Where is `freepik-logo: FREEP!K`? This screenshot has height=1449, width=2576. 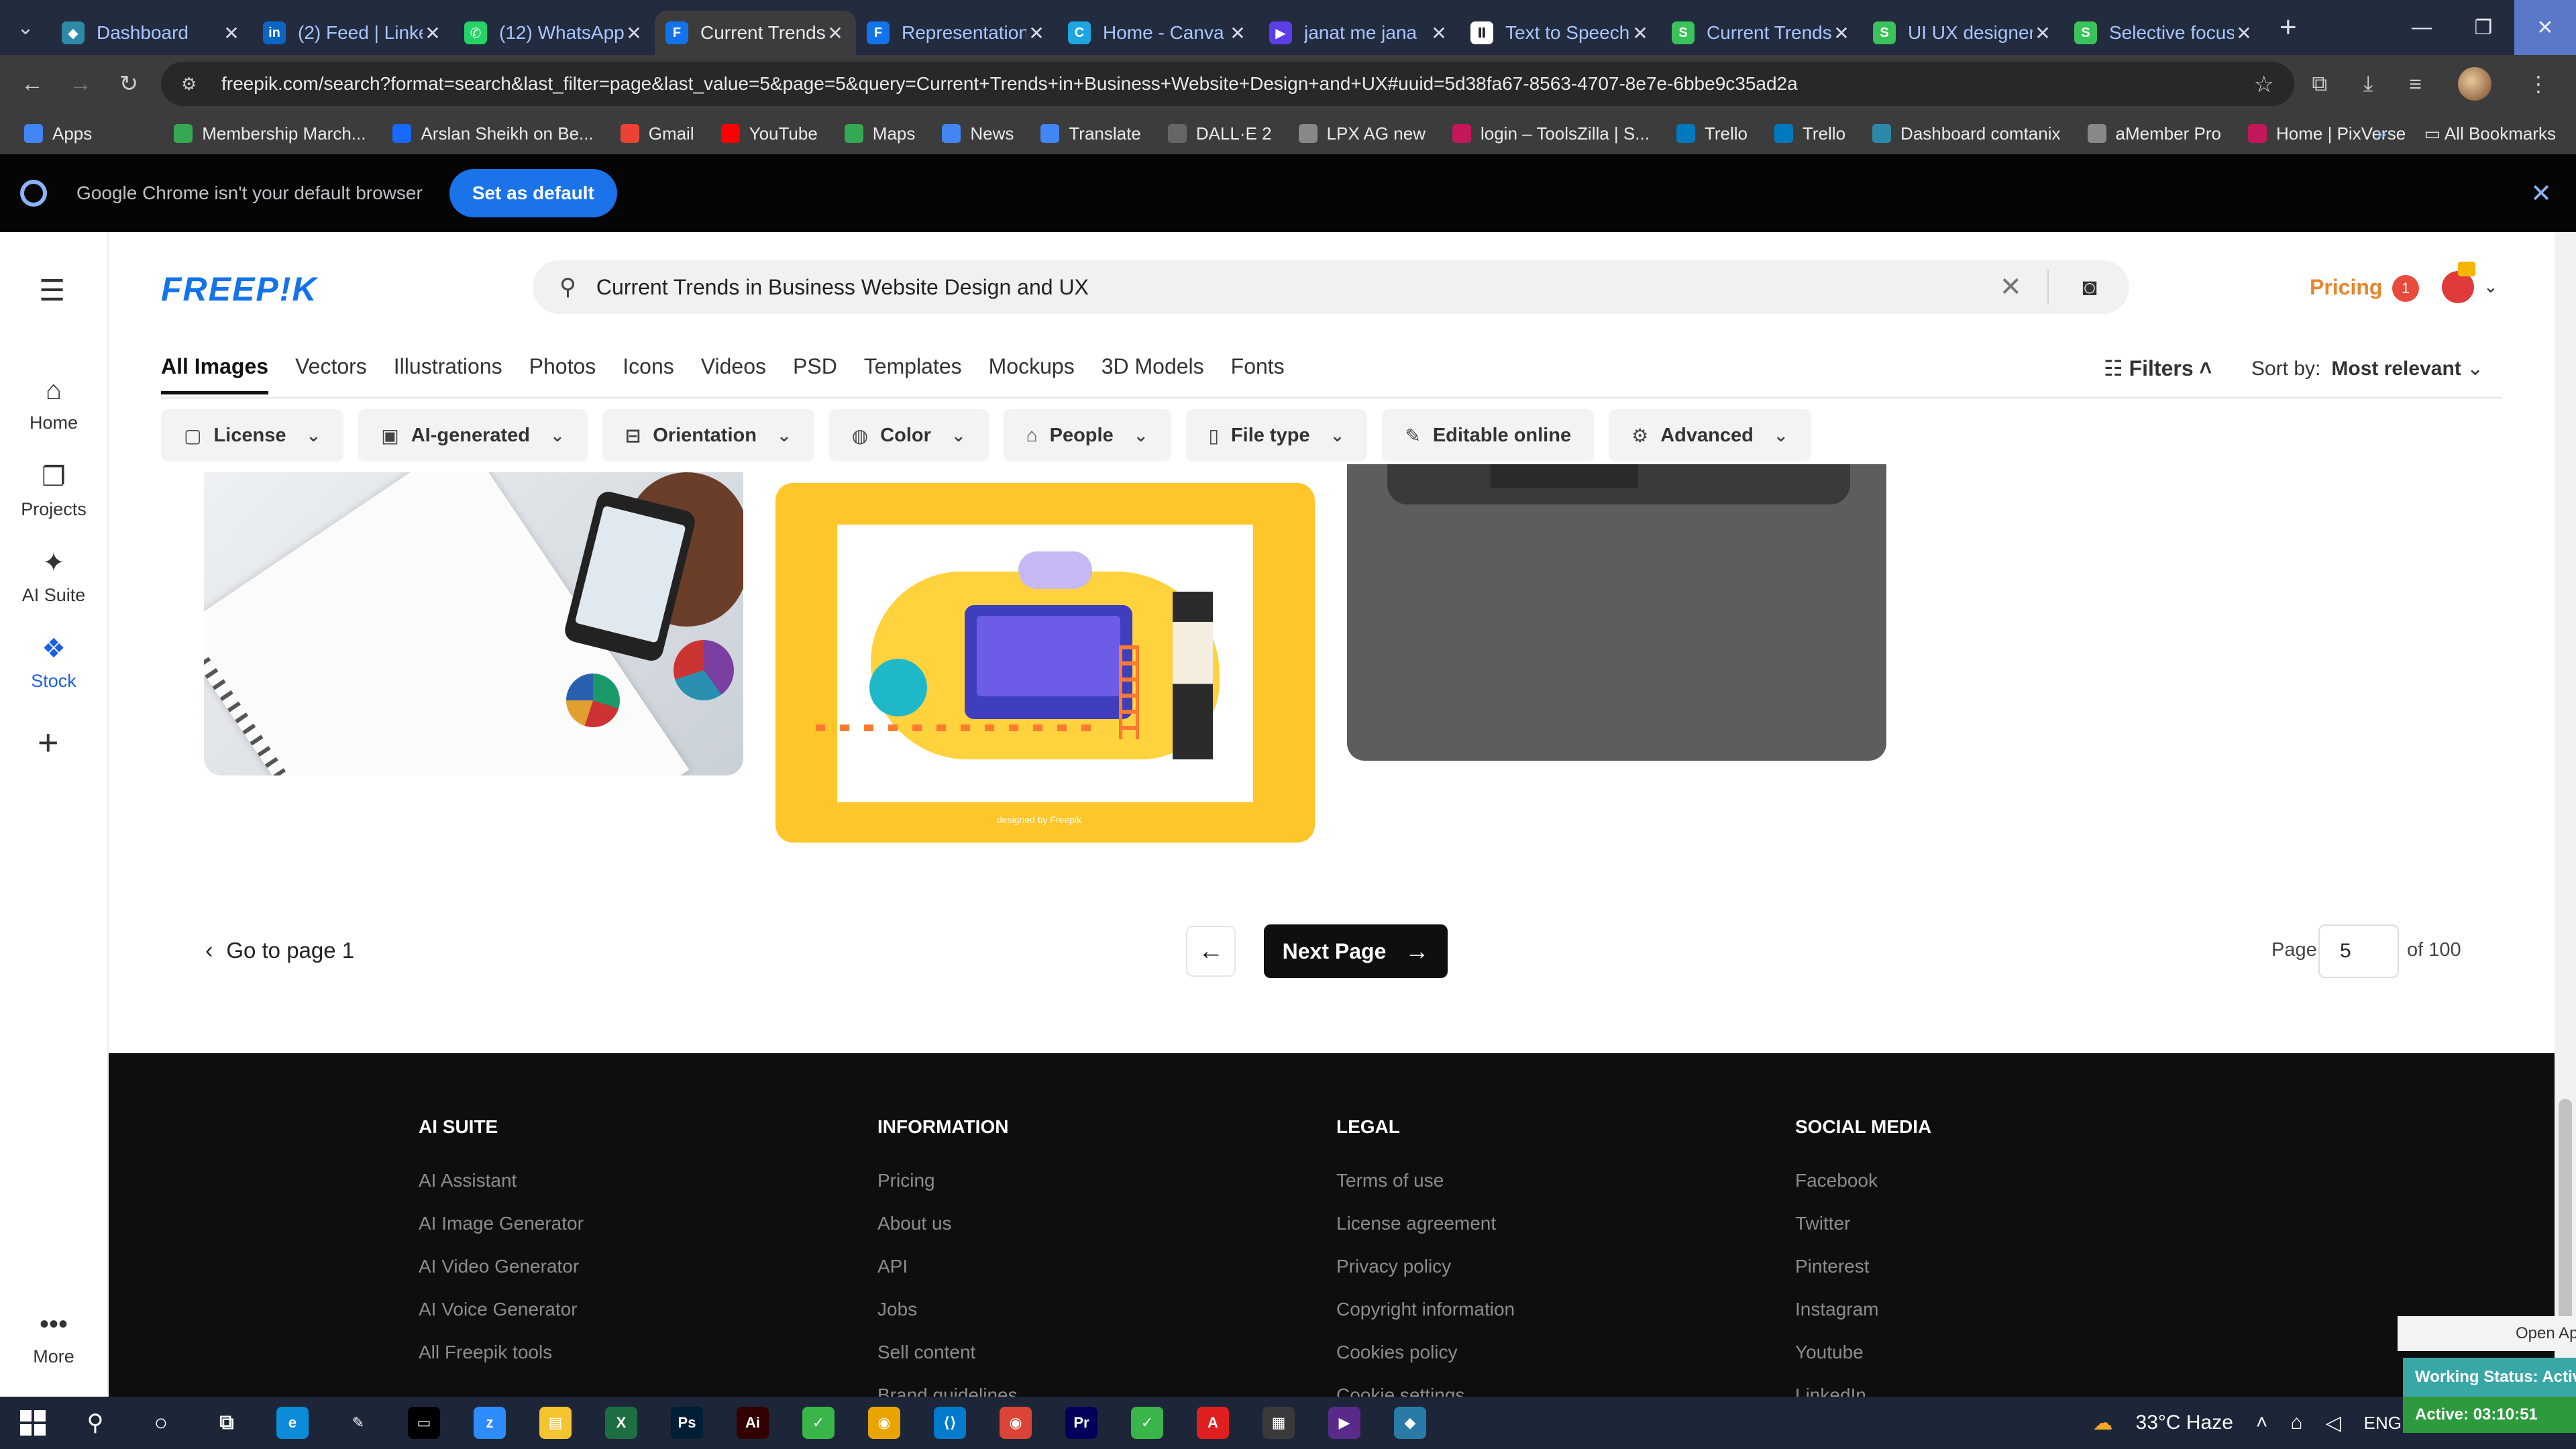
freepik-logo: FREEP!K is located at coordinates (239, 289).